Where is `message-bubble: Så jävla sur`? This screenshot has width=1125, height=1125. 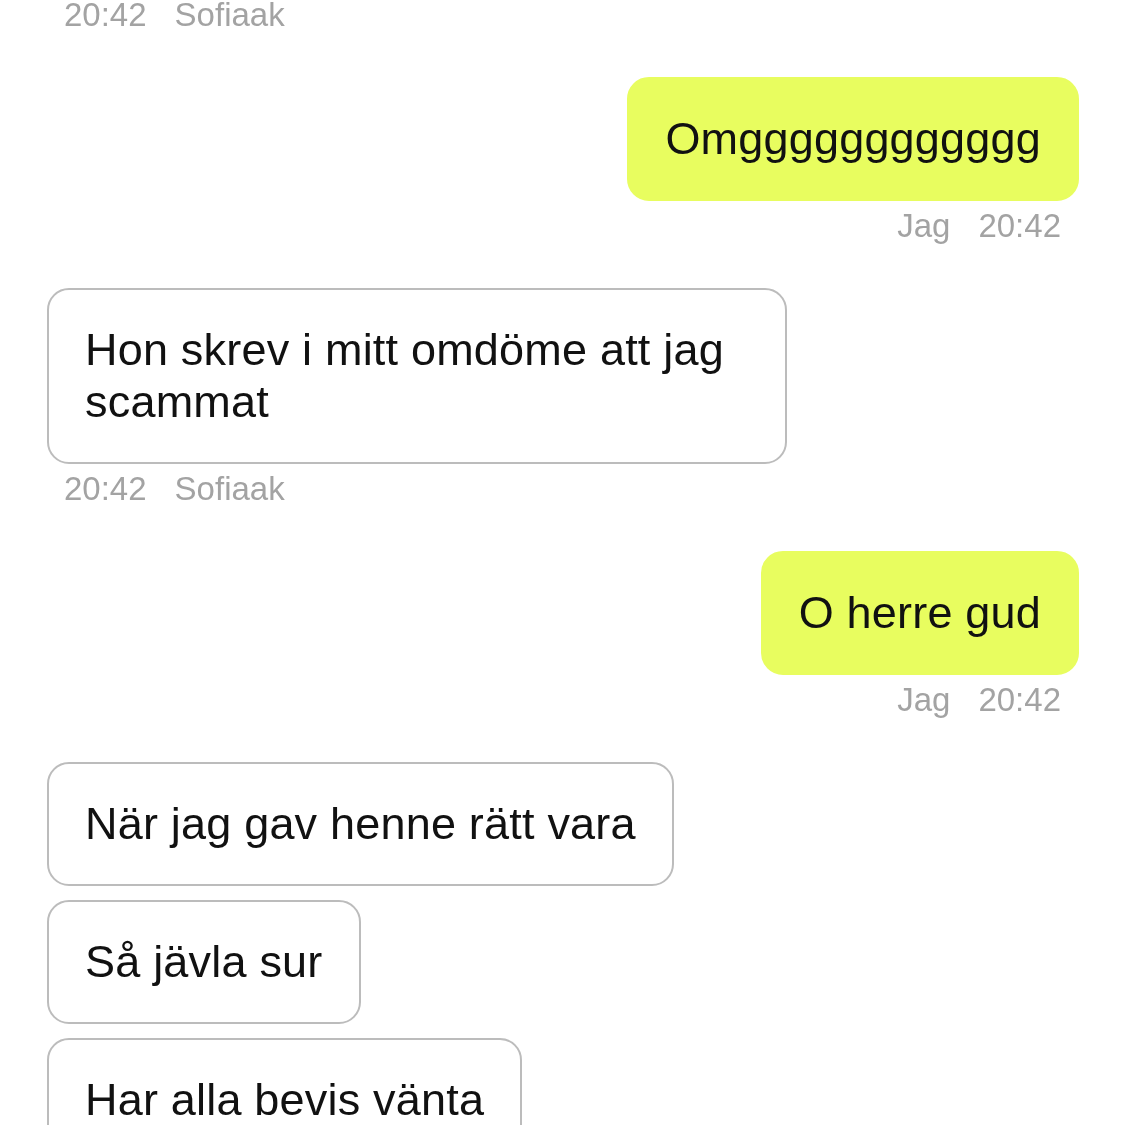 message-bubble: Så jävla sur is located at coordinates (204, 962).